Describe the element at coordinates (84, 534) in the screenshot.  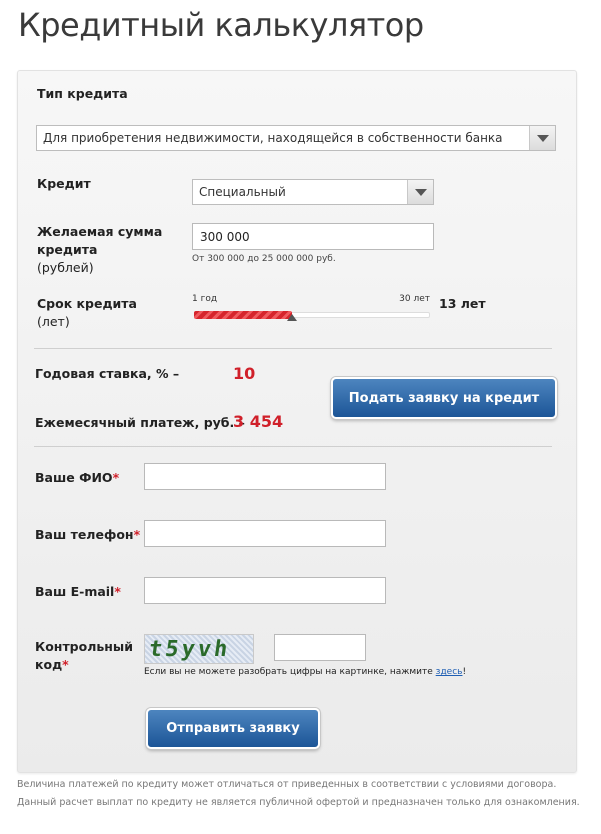
I see `phone-label-text: Ваш телефон` at that location.